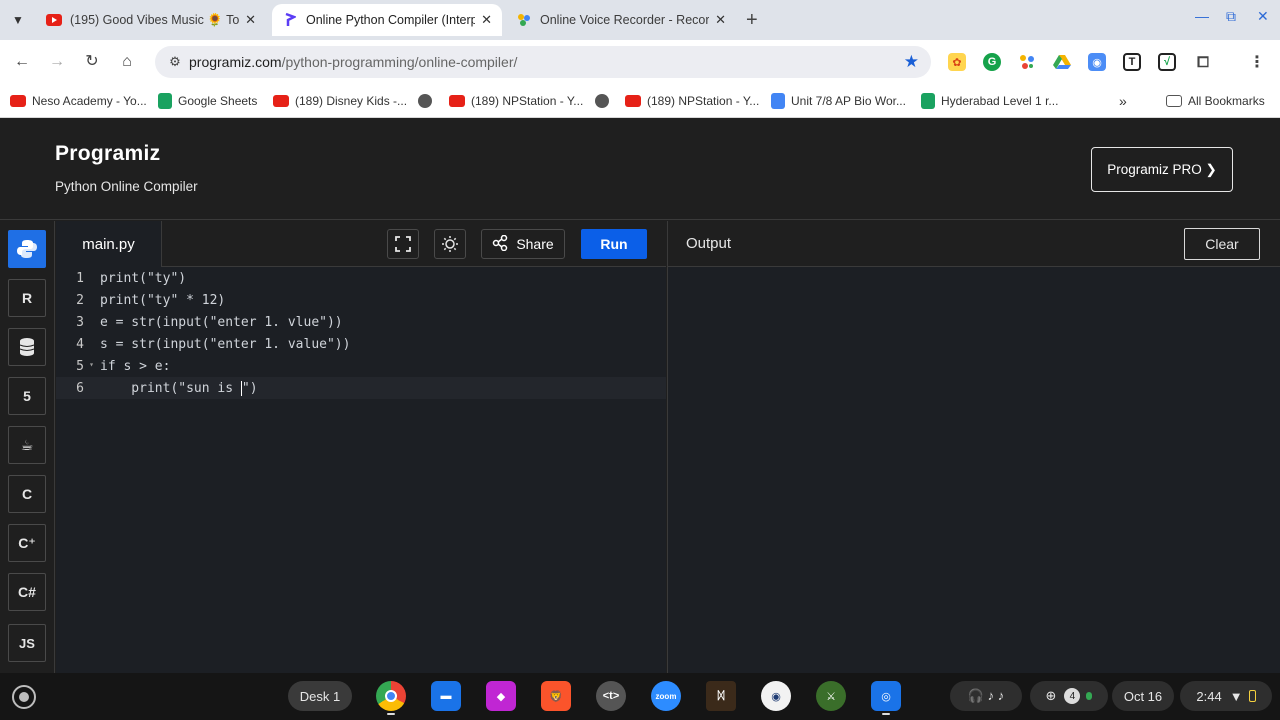 Image resolution: width=1280 pixels, height=720 pixels. What do you see at coordinates (1222, 244) in the screenshot?
I see `clear-button: Clear` at bounding box center [1222, 244].